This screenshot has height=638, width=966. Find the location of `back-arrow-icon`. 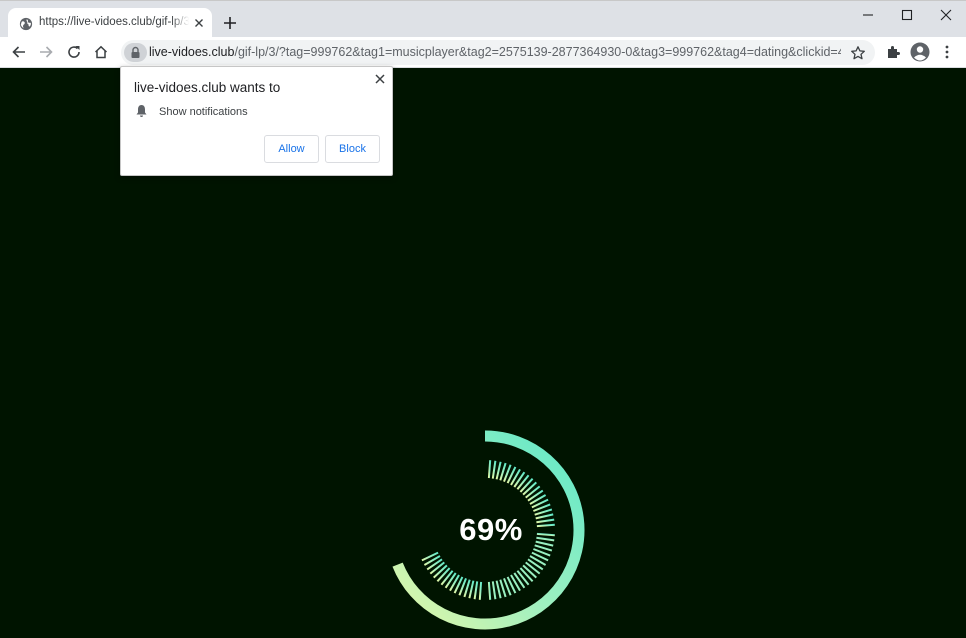

back-arrow-icon is located at coordinates (19, 52).